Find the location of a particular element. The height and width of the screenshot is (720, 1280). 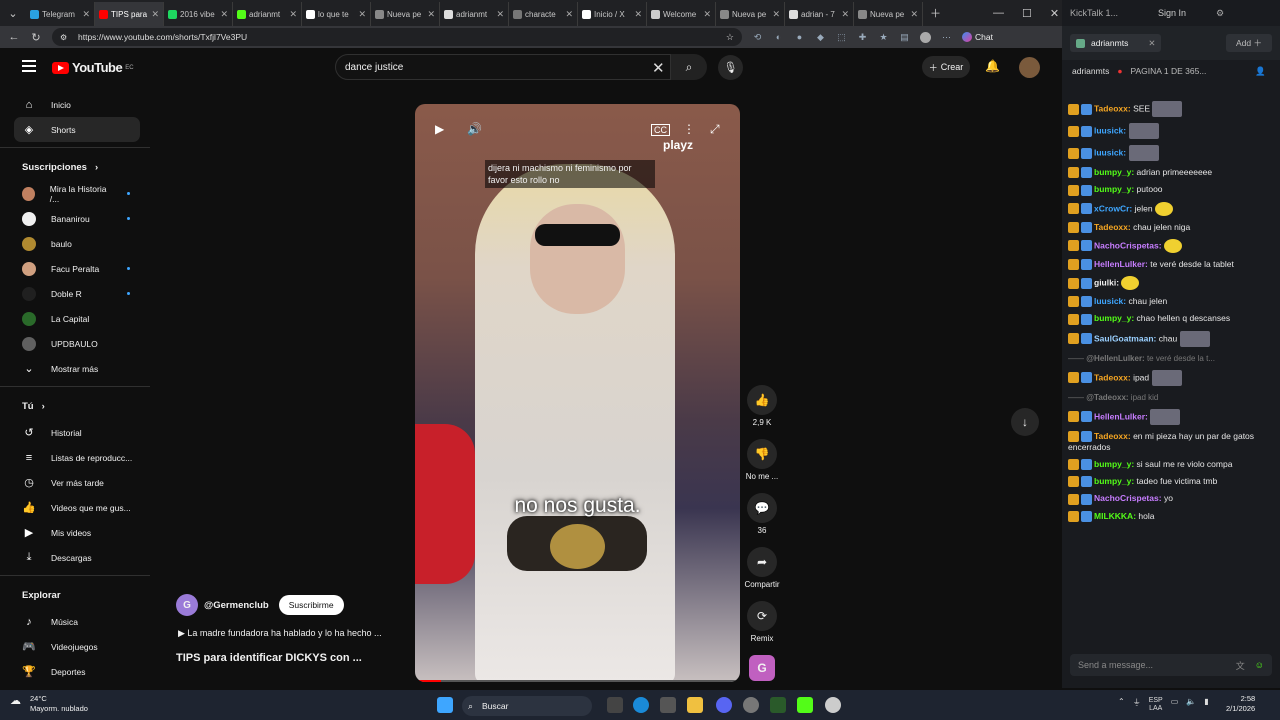

language-indicator: ESP LAA is located at coordinates (1156, 705).